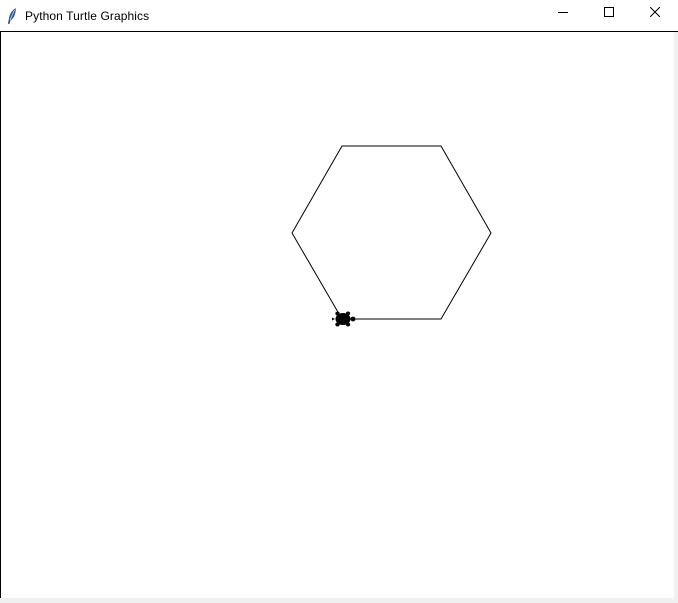  I want to click on maximize-icon, so click(609, 13).